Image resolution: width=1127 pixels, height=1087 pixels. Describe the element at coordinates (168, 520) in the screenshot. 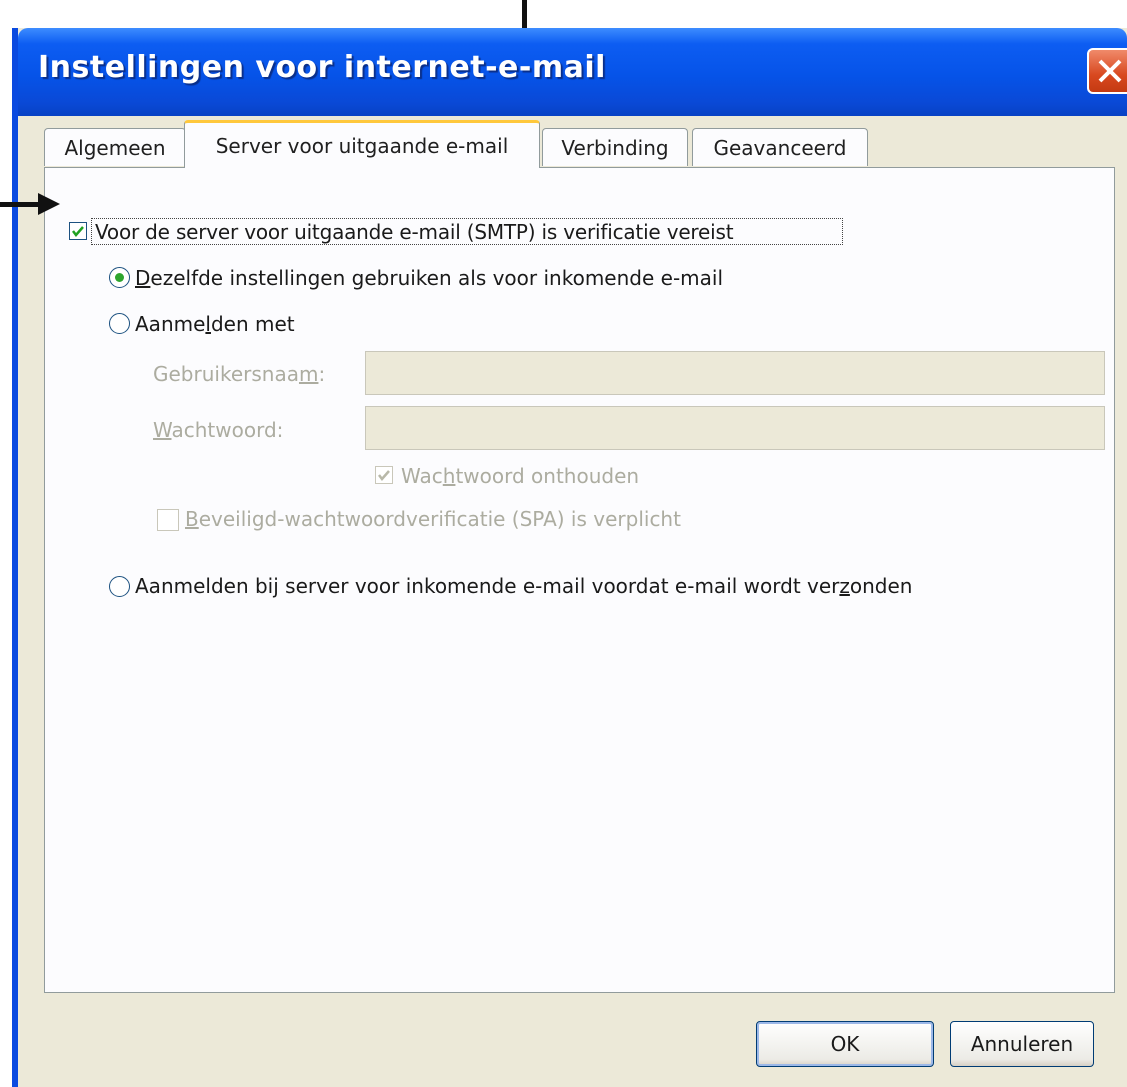

I see `spa-checkbox` at that location.